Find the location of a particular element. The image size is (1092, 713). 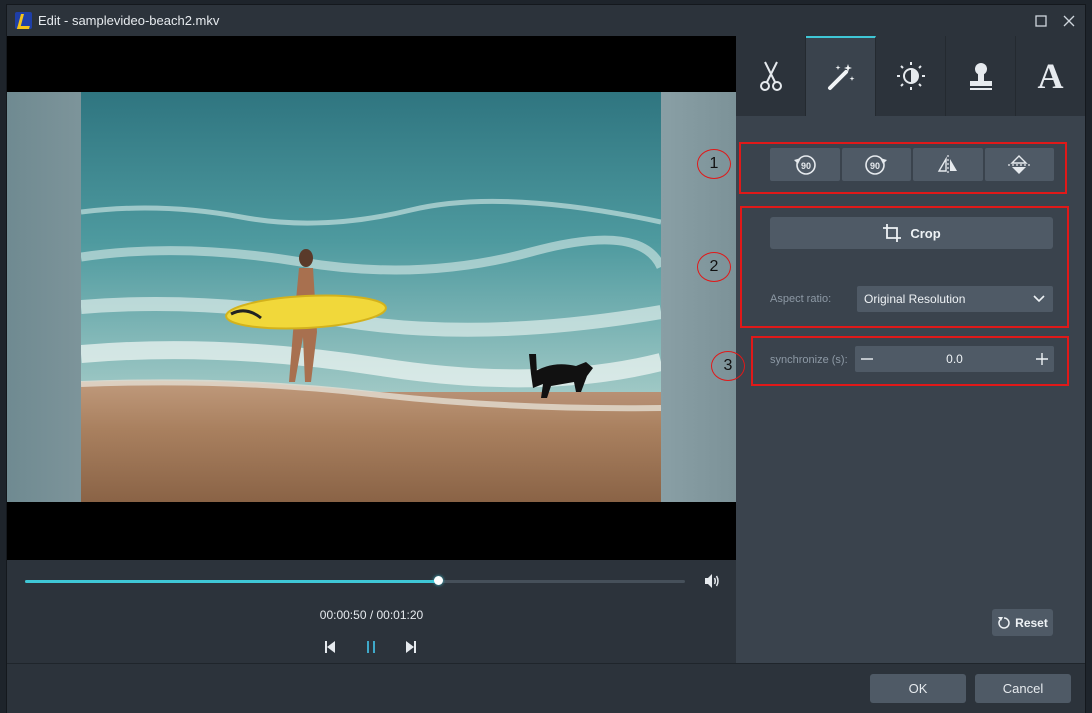

previous-frame-button is located at coordinates (331, 647).